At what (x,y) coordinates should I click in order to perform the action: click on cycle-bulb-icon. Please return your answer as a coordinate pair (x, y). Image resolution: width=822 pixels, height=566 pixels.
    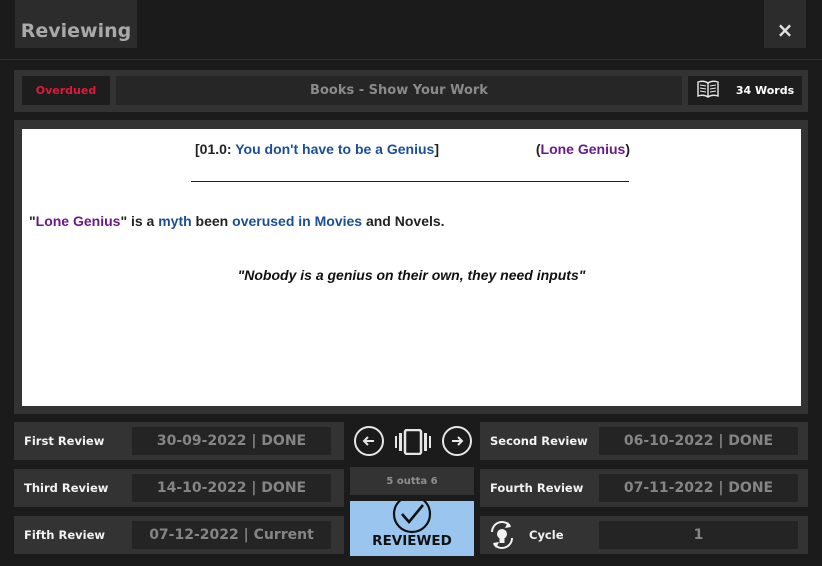
    Looking at the image, I should click on (502, 537).